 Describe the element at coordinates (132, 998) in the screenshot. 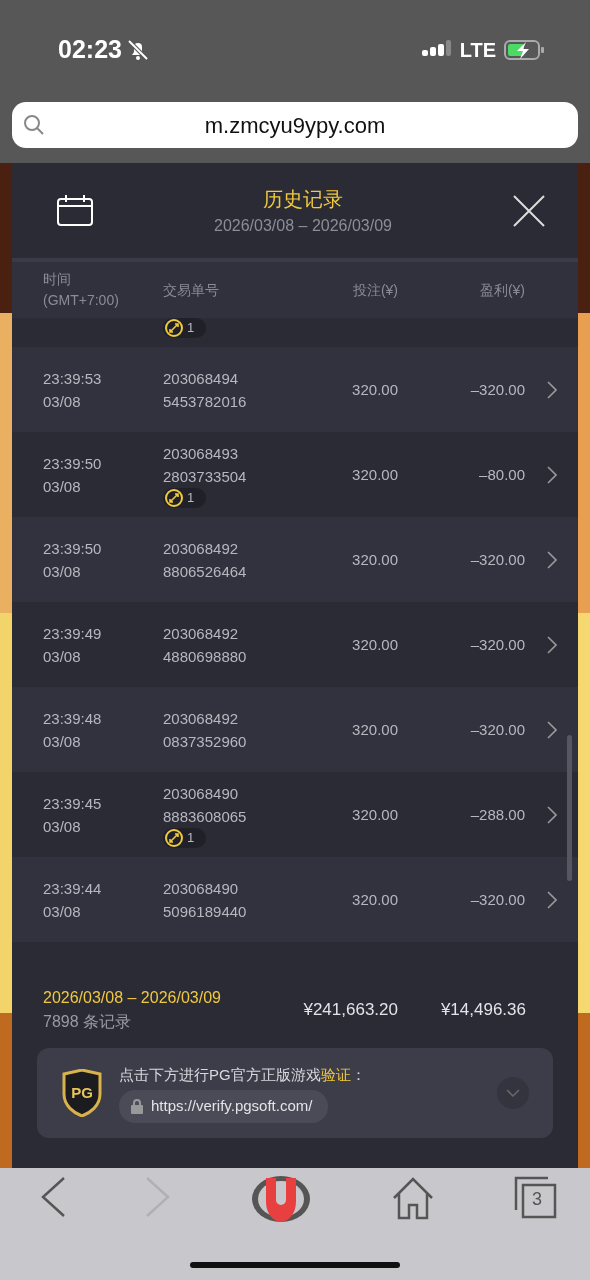

I see `summary-date-range: 2026/03/08 – 2026/03/09` at that location.